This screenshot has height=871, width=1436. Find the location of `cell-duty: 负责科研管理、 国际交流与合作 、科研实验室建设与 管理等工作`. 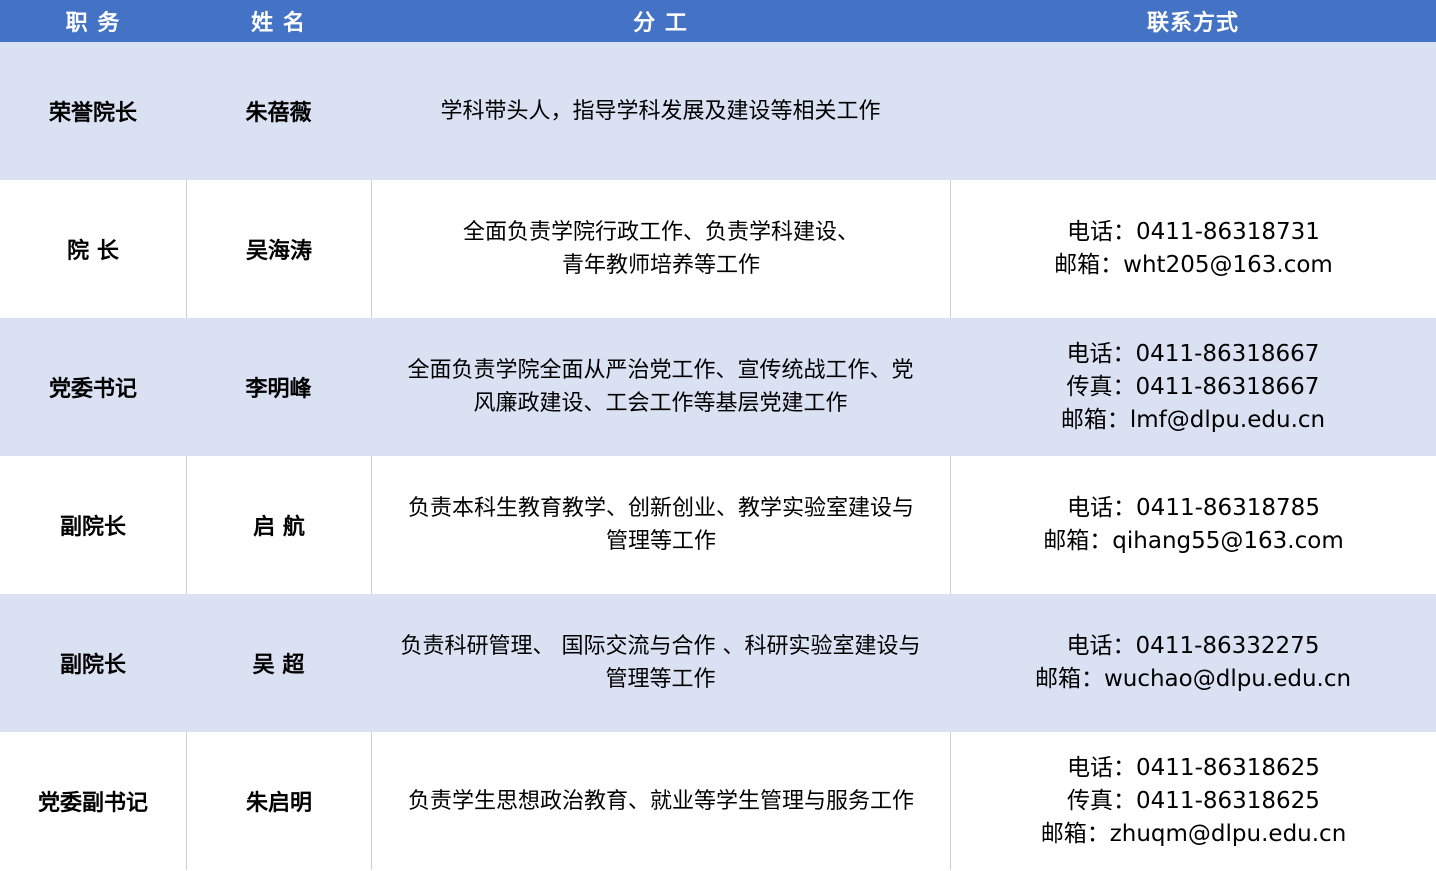

cell-duty: 负责科研管理、 国际交流与合作 、科研实验室建设与 管理等工作 is located at coordinates (660, 663).